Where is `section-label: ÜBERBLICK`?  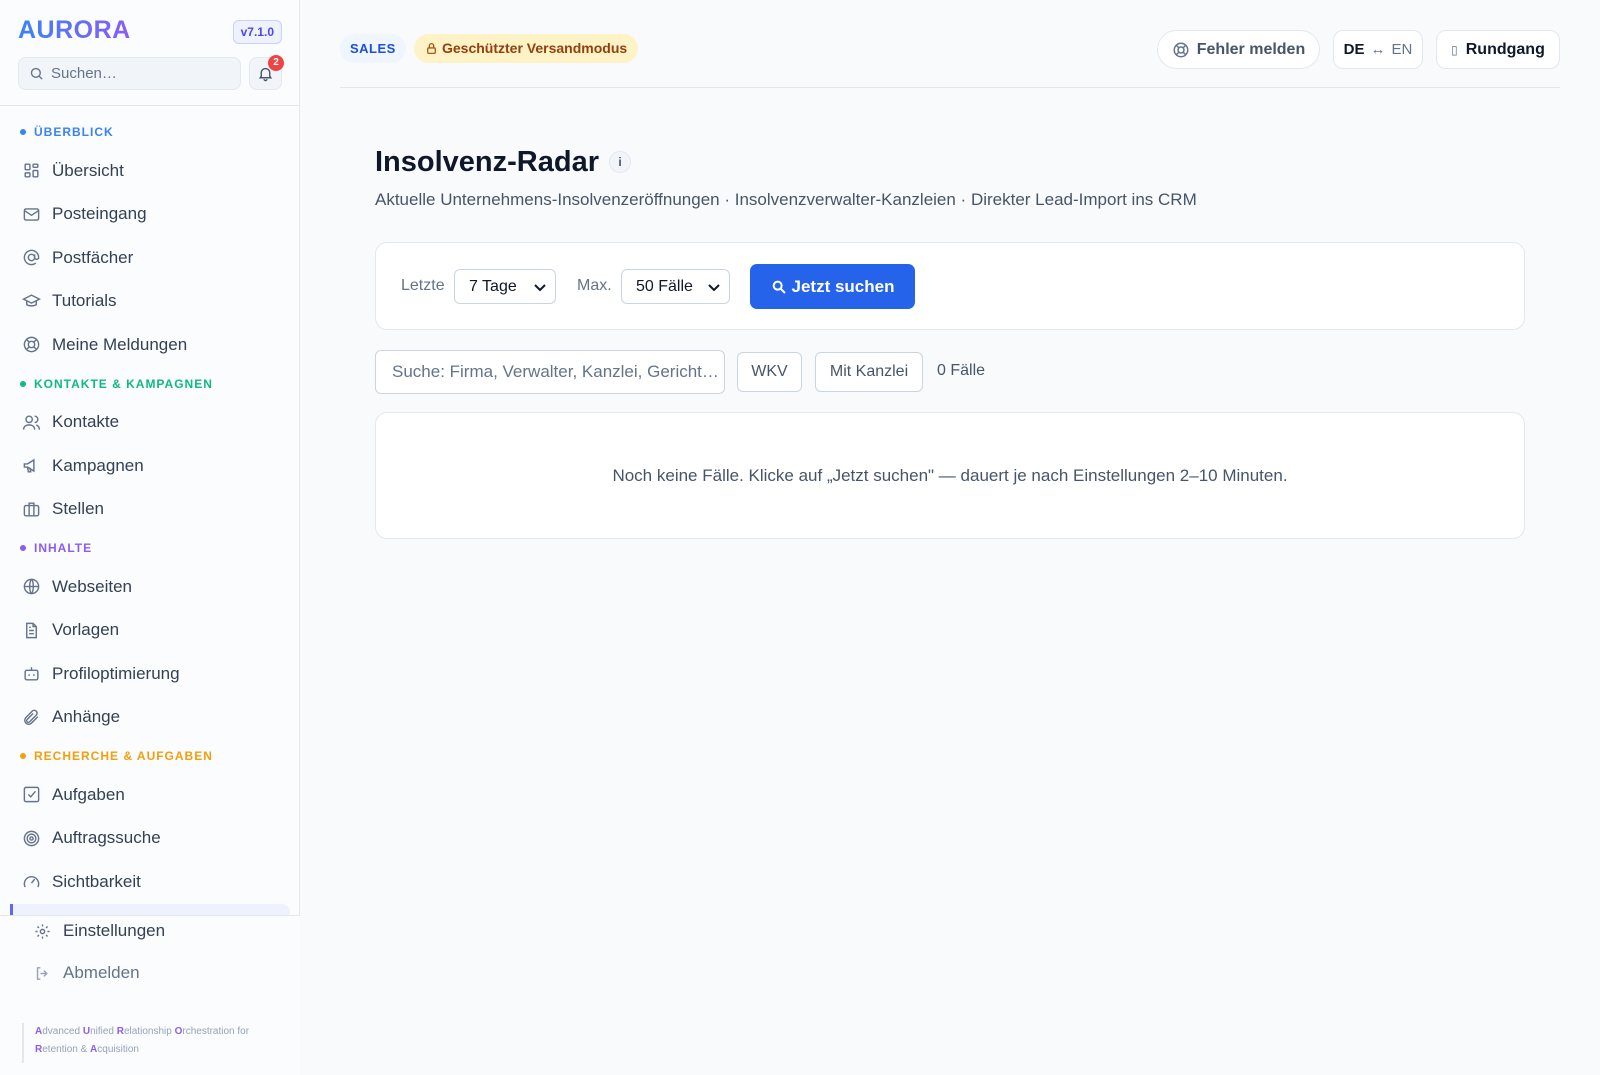
section-label: ÜBERBLICK is located at coordinates (74, 132).